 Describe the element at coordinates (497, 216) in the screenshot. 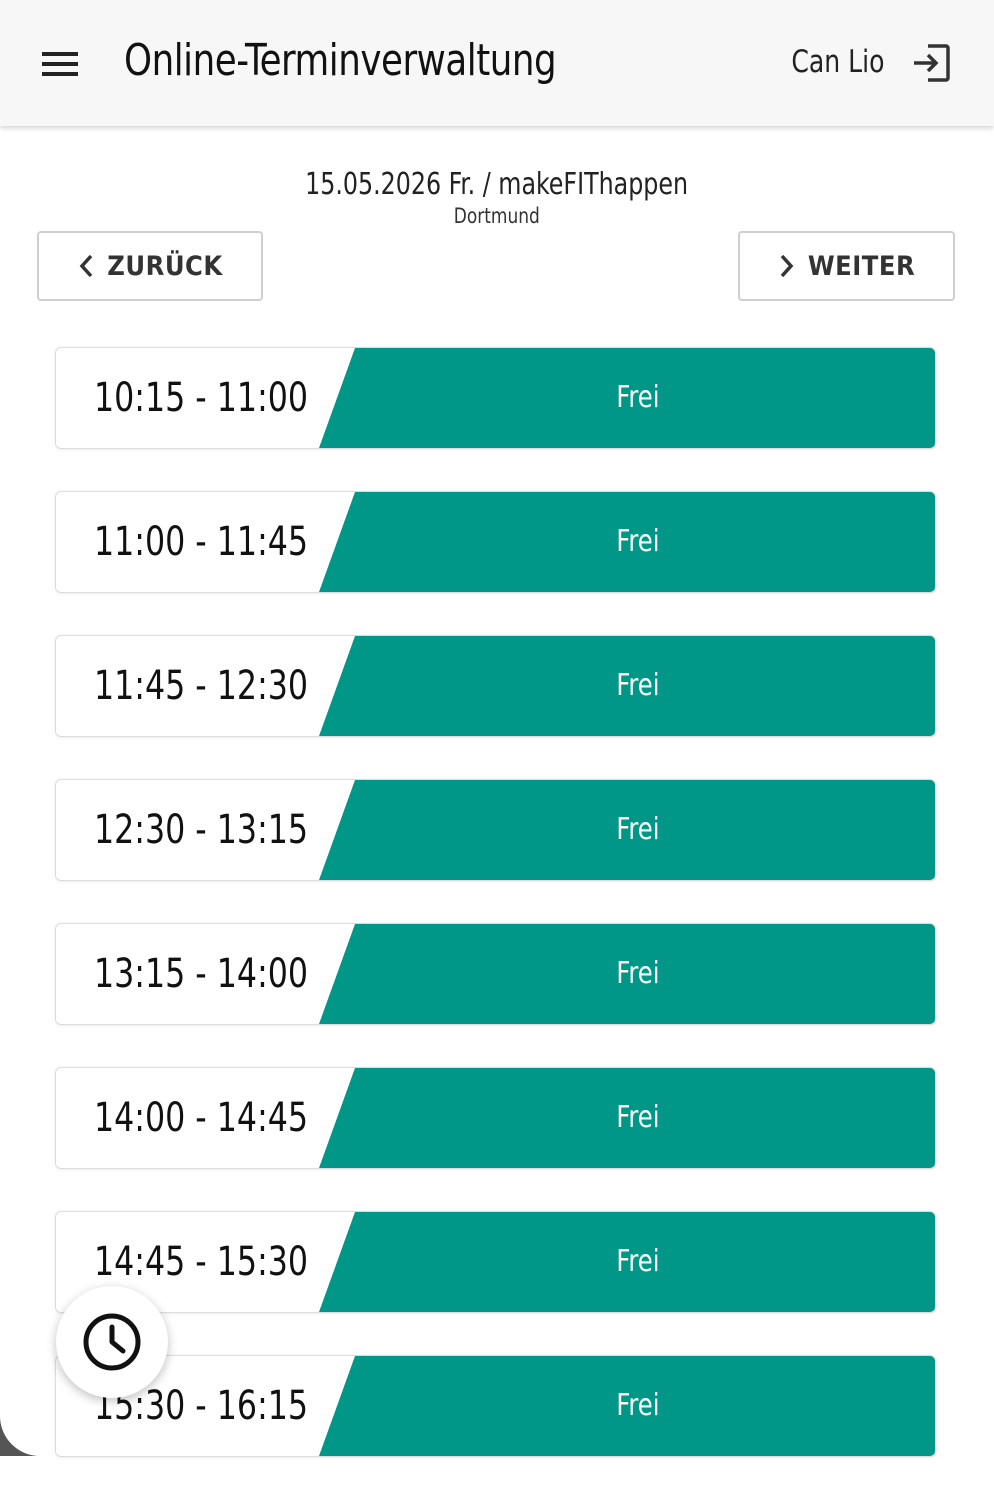

I see `schedule-location: Dortmund` at that location.